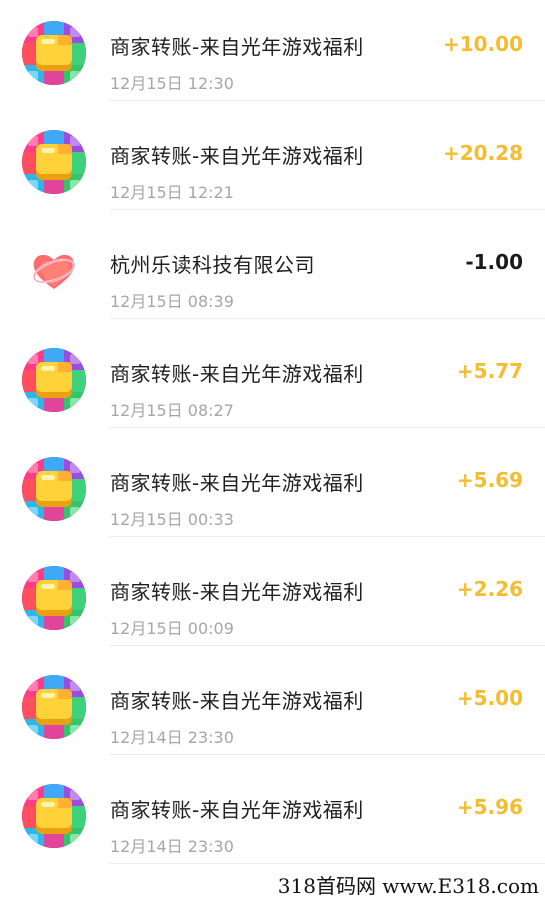 The height and width of the screenshot is (901, 545). I want to click on transaction-amount: +5.77, so click(489, 371).